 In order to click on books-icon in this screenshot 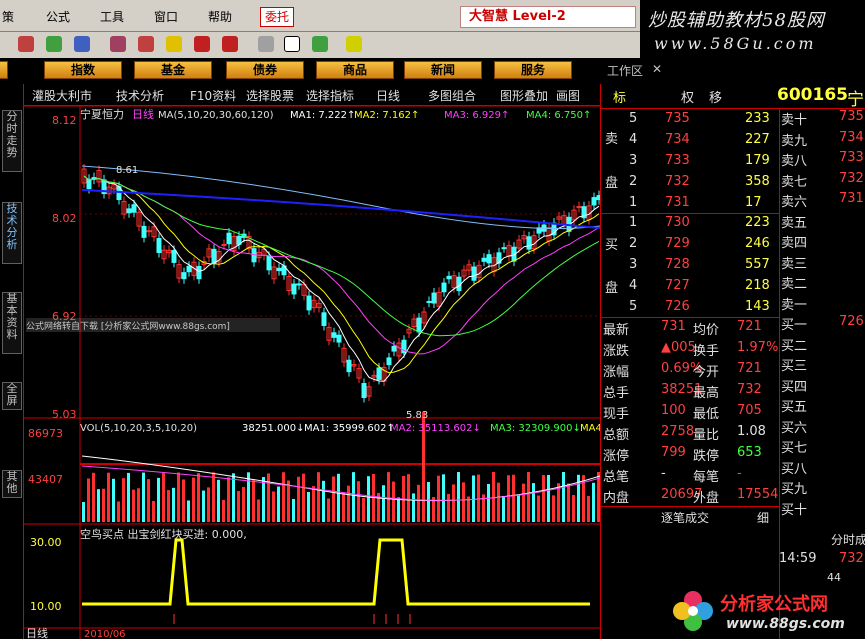, I will do `click(320, 44)`.